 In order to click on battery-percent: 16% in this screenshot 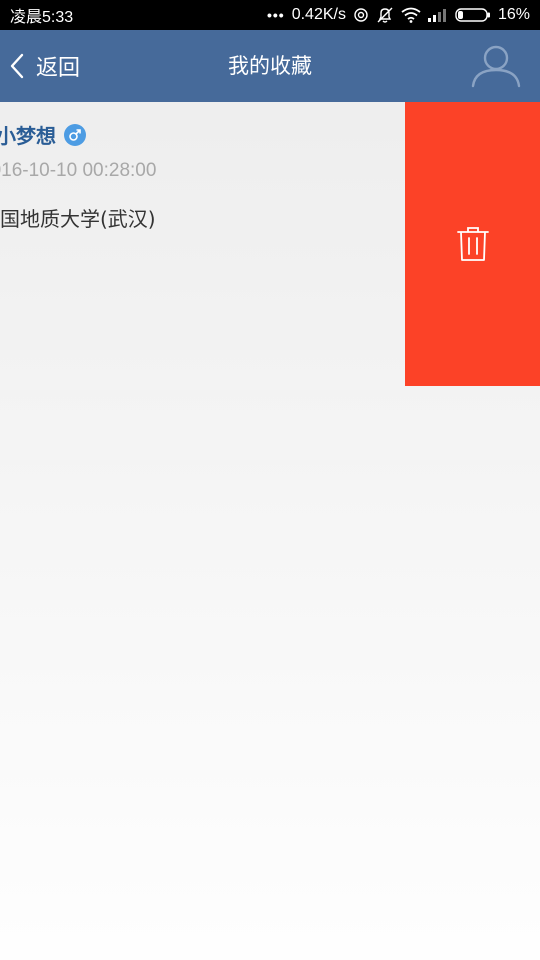, I will do `click(513, 14)`.